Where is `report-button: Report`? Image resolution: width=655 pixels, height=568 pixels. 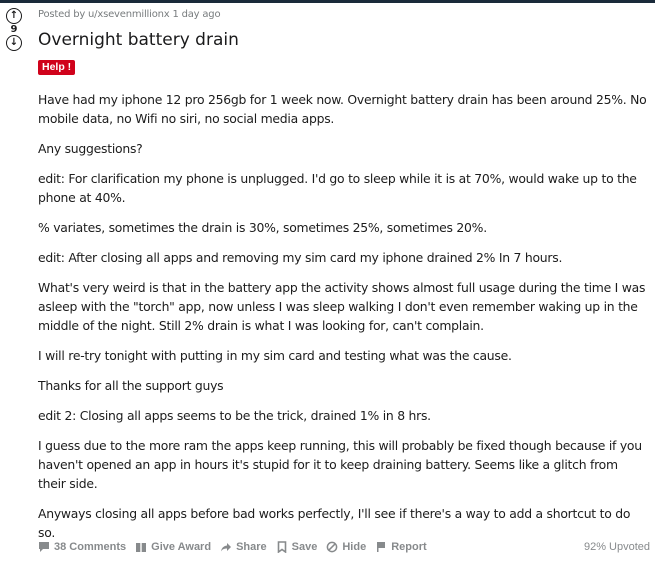 report-button: Report is located at coordinates (401, 547).